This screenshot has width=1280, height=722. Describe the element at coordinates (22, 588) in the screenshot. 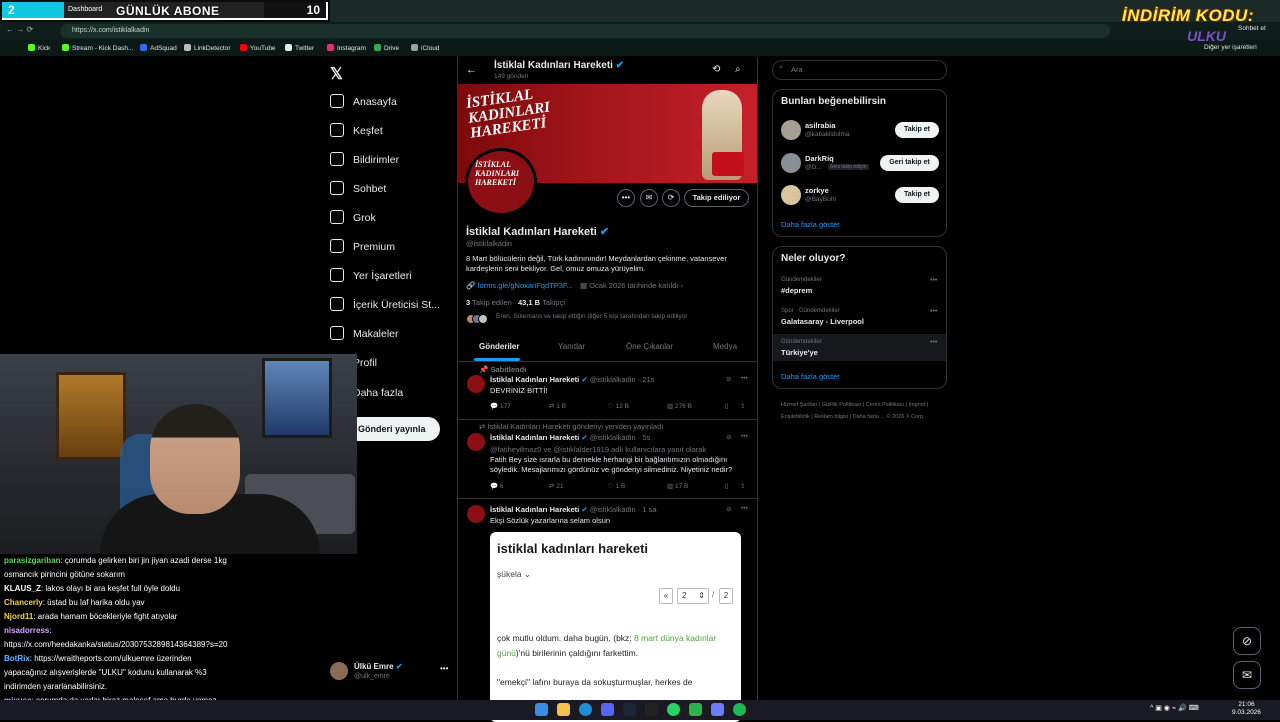

I see `chat-username: KLAUS_Z` at that location.